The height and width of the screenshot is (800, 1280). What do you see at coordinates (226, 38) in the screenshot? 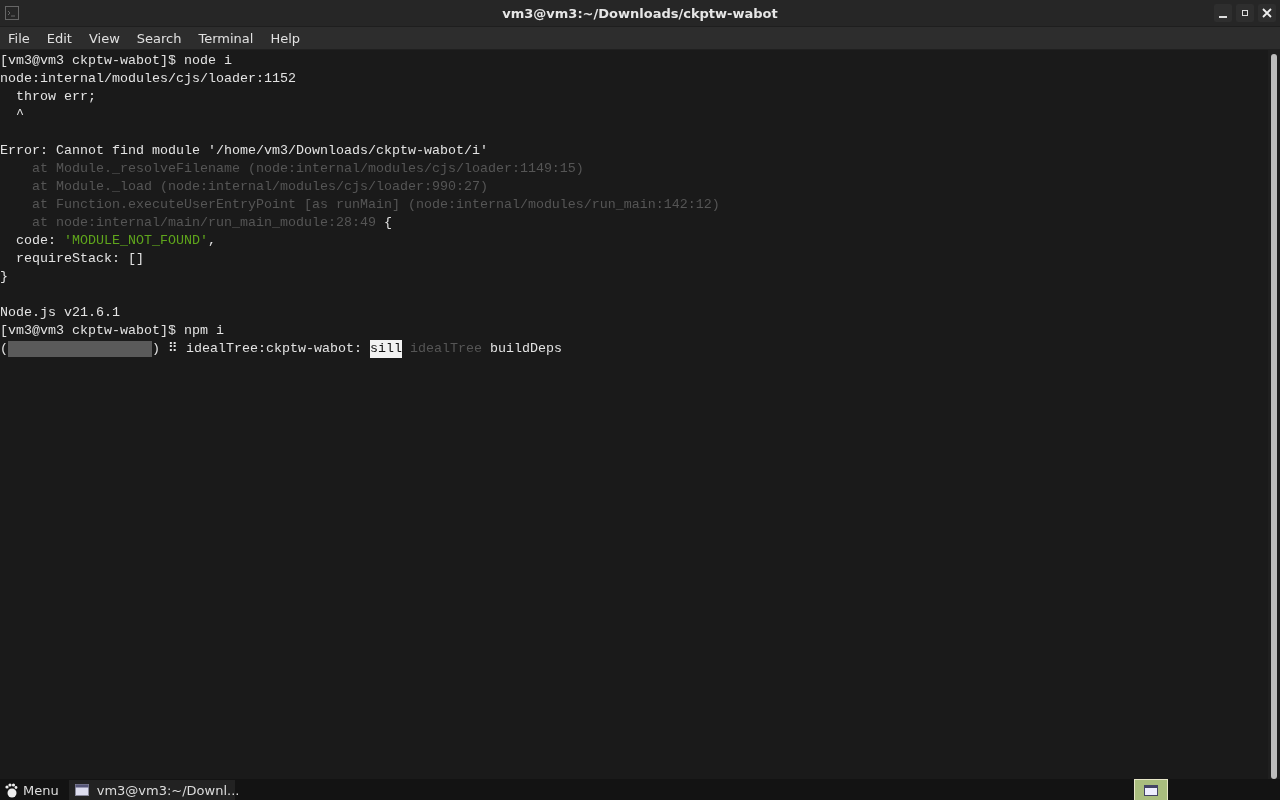
I see `menu-item: Terminal` at bounding box center [226, 38].